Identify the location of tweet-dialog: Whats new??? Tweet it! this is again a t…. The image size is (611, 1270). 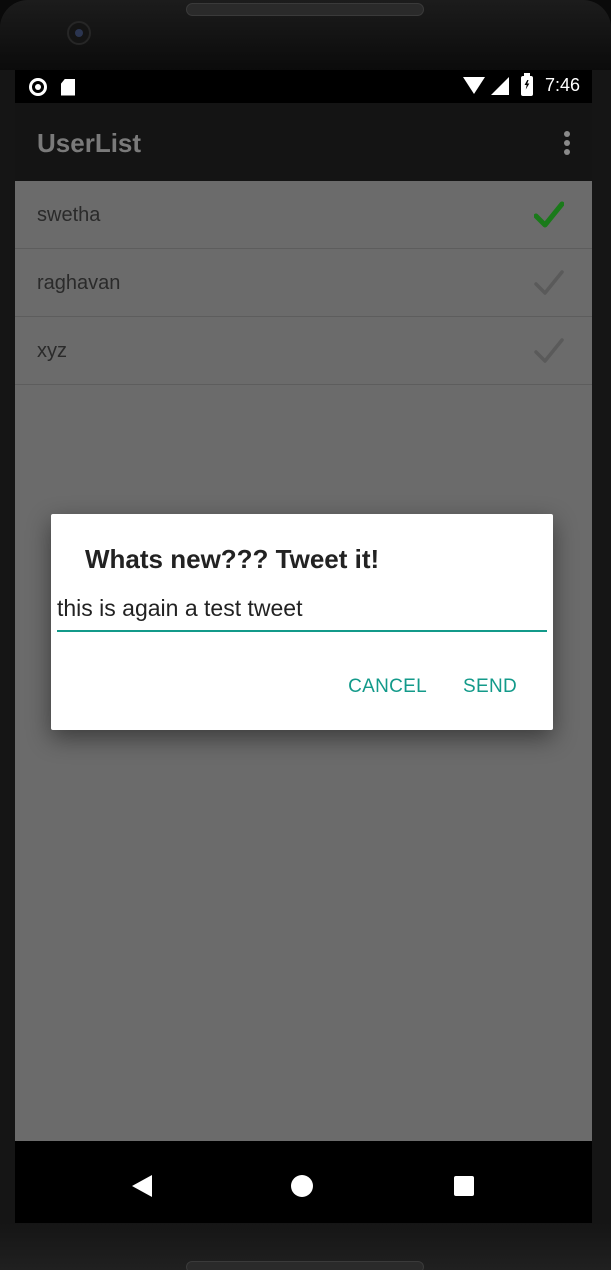
(302, 622).